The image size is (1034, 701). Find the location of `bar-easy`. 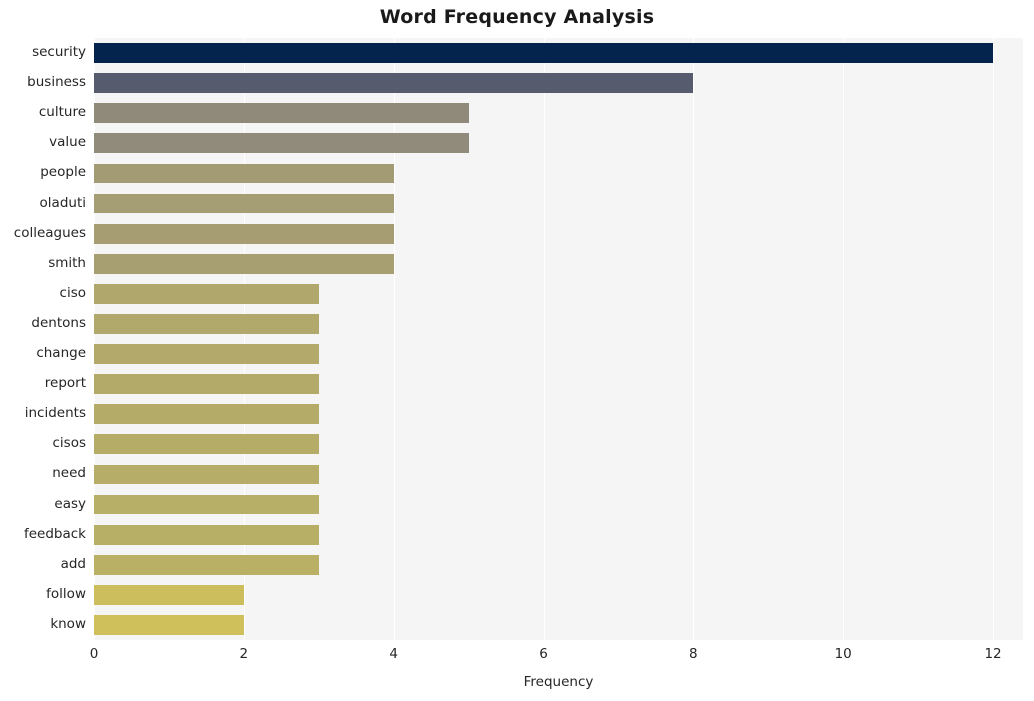

bar-easy is located at coordinates (206, 504).